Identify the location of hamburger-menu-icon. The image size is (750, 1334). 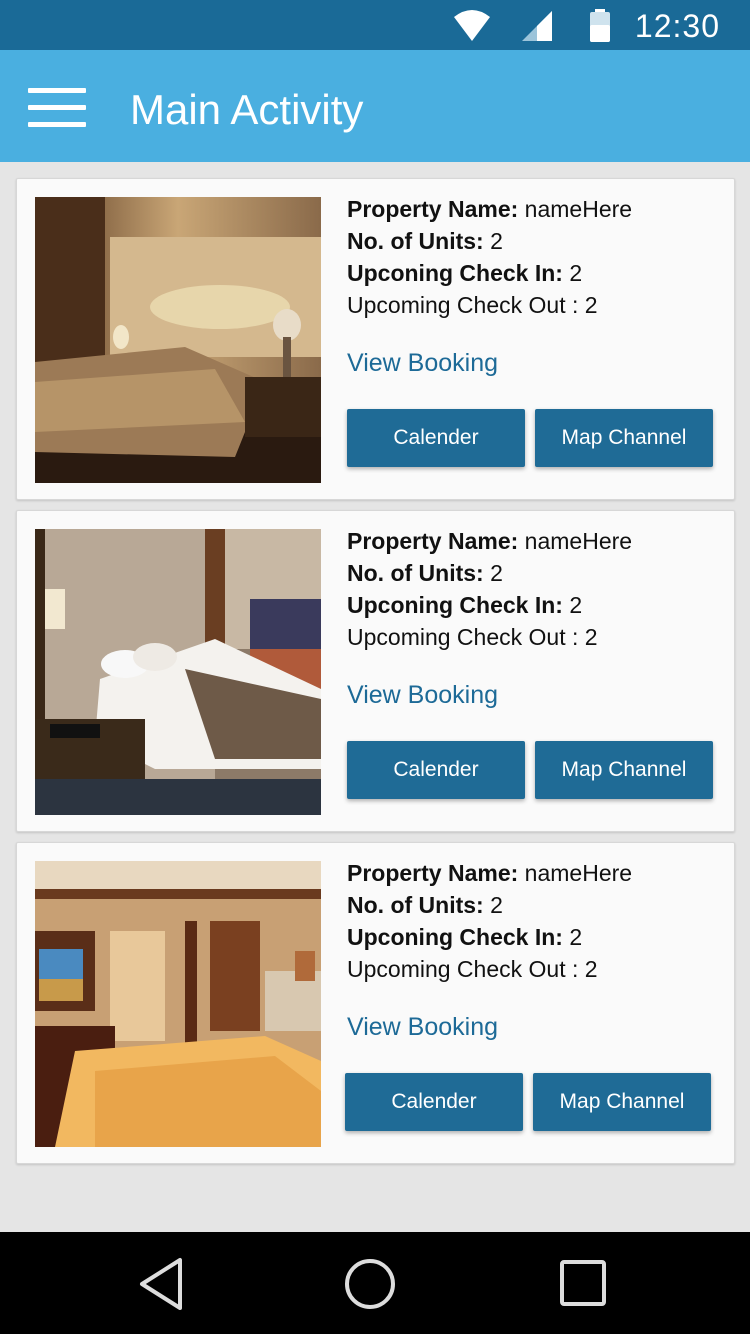
(57, 108).